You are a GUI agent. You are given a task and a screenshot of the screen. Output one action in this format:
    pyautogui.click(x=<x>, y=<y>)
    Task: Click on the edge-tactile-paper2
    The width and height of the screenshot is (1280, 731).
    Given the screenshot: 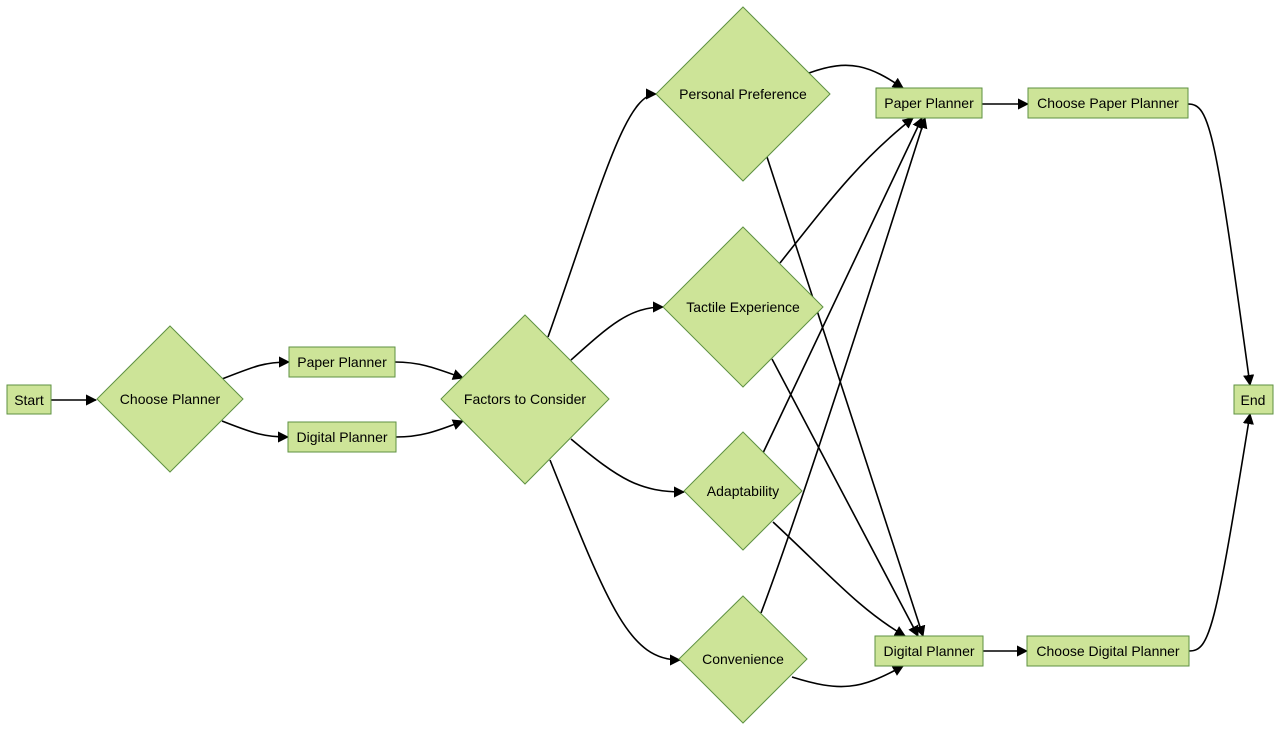 What is the action you would take?
    pyautogui.click(x=846, y=190)
    